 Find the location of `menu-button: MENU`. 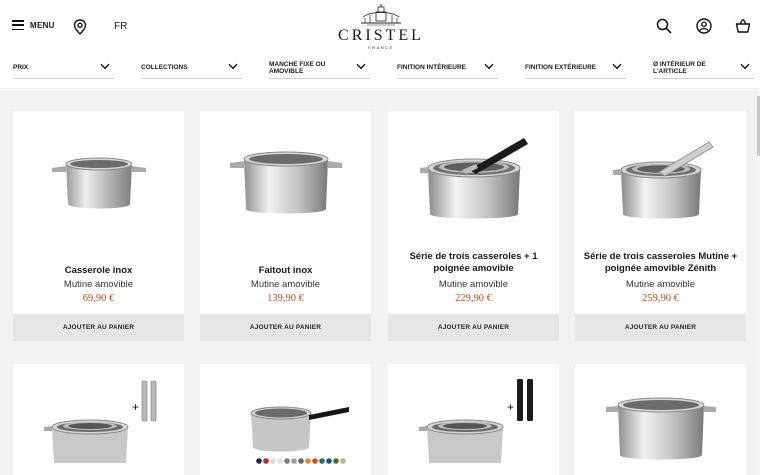

menu-button: MENU is located at coordinates (33, 25).